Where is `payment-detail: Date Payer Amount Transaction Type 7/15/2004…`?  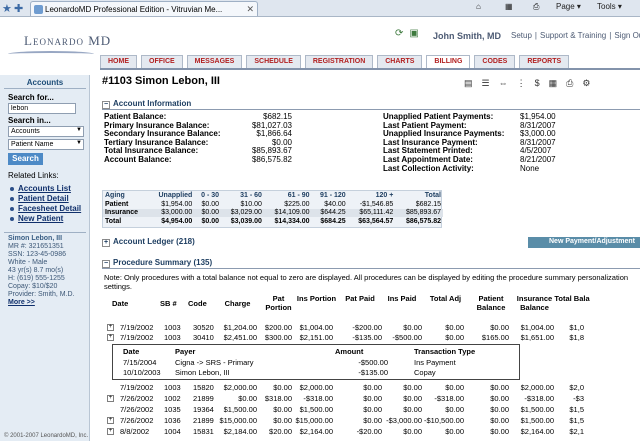
payment-detail: Date Payer Amount Transaction Type 7/15/2004… is located at coordinates (316, 362).